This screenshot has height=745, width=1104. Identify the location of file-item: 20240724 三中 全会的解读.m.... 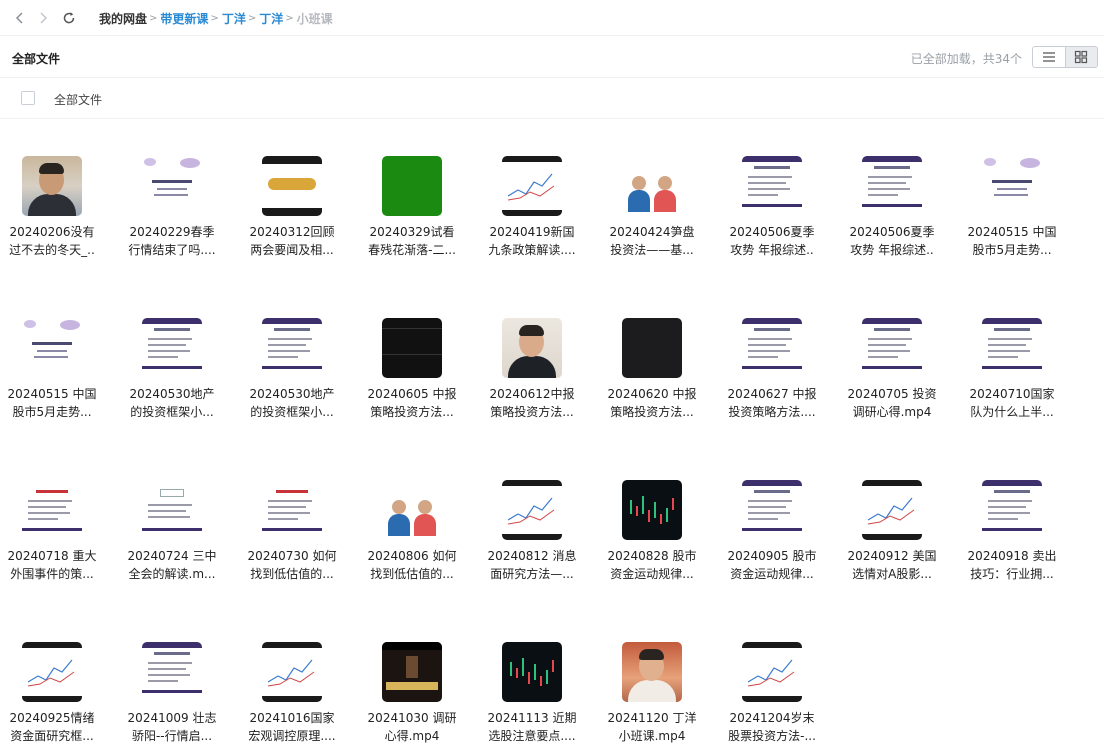
(172, 512).